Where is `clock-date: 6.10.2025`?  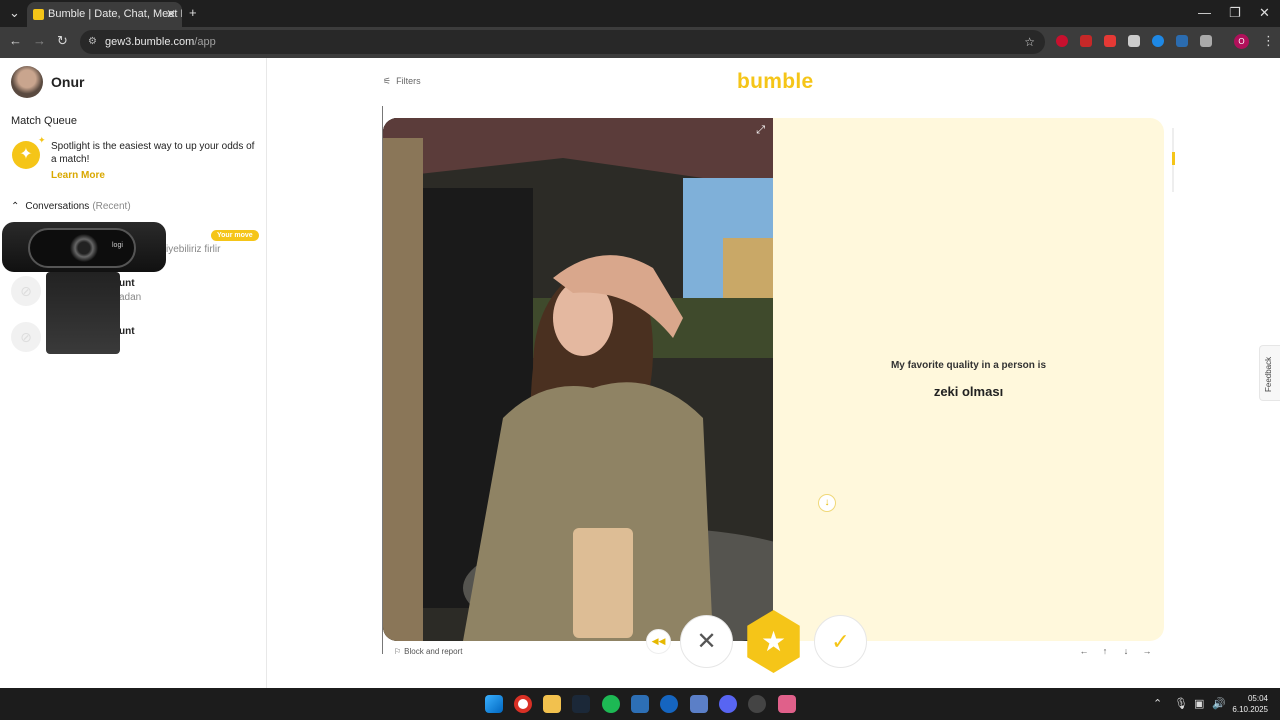 clock-date: 6.10.2025 is located at coordinates (1250, 709).